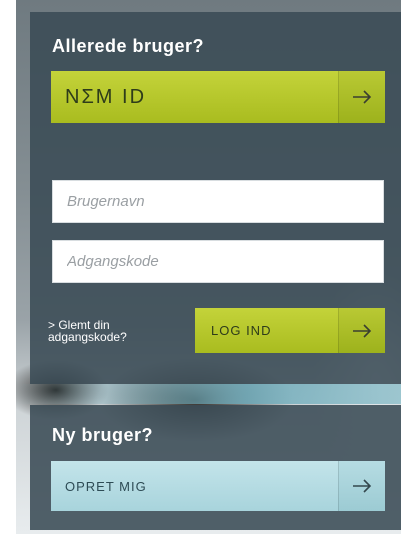  What do you see at coordinates (290, 330) in the screenshot?
I see `login-button: LOG IND` at bounding box center [290, 330].